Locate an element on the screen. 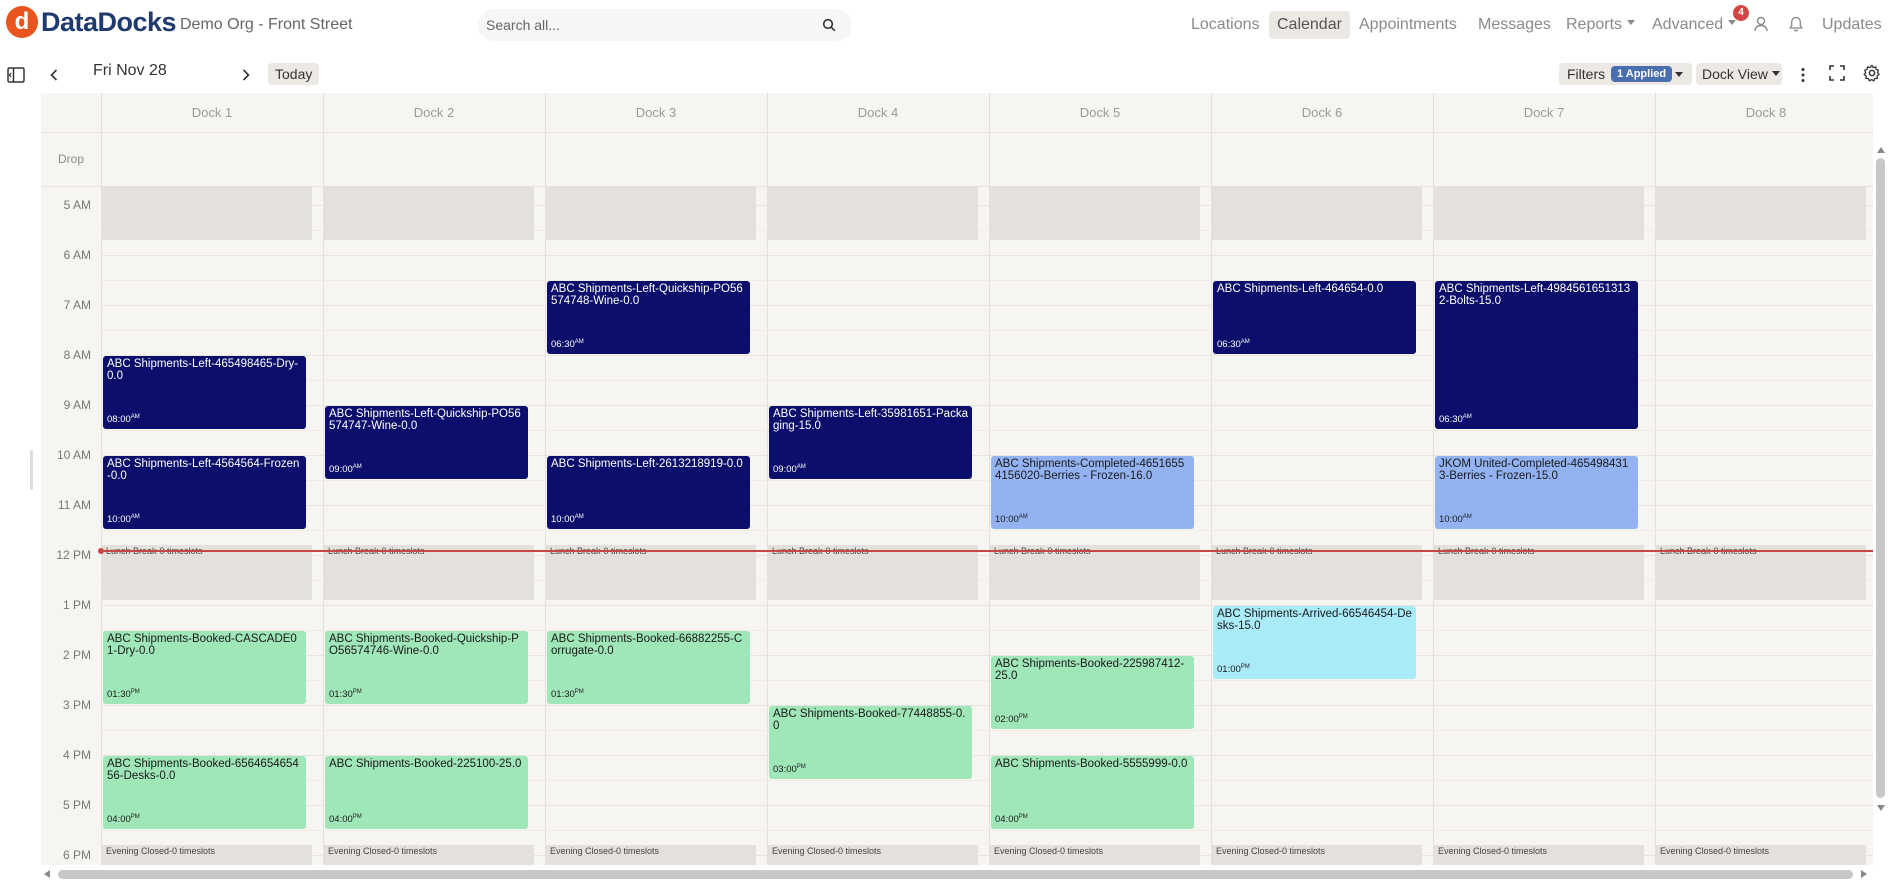 The image size is (1900, 885). drop-row-label: Drop is located at coordinates (70, 159).